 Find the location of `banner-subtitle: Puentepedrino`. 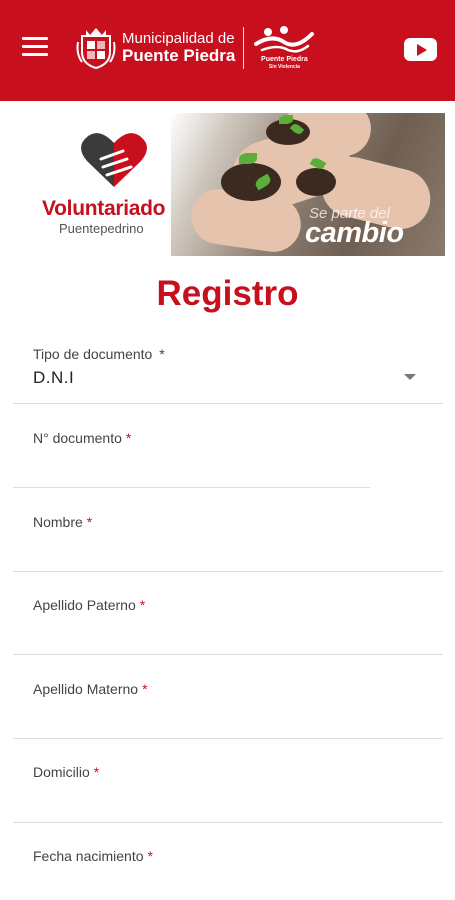

banner-subtitle: Puentepedrino is located at coordinates (101, 228).